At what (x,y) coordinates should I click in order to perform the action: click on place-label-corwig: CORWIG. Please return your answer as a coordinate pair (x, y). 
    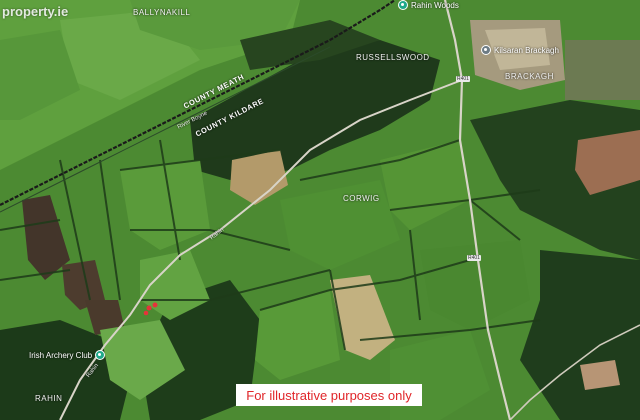
    Looking at the image, I should click on (361, 198).